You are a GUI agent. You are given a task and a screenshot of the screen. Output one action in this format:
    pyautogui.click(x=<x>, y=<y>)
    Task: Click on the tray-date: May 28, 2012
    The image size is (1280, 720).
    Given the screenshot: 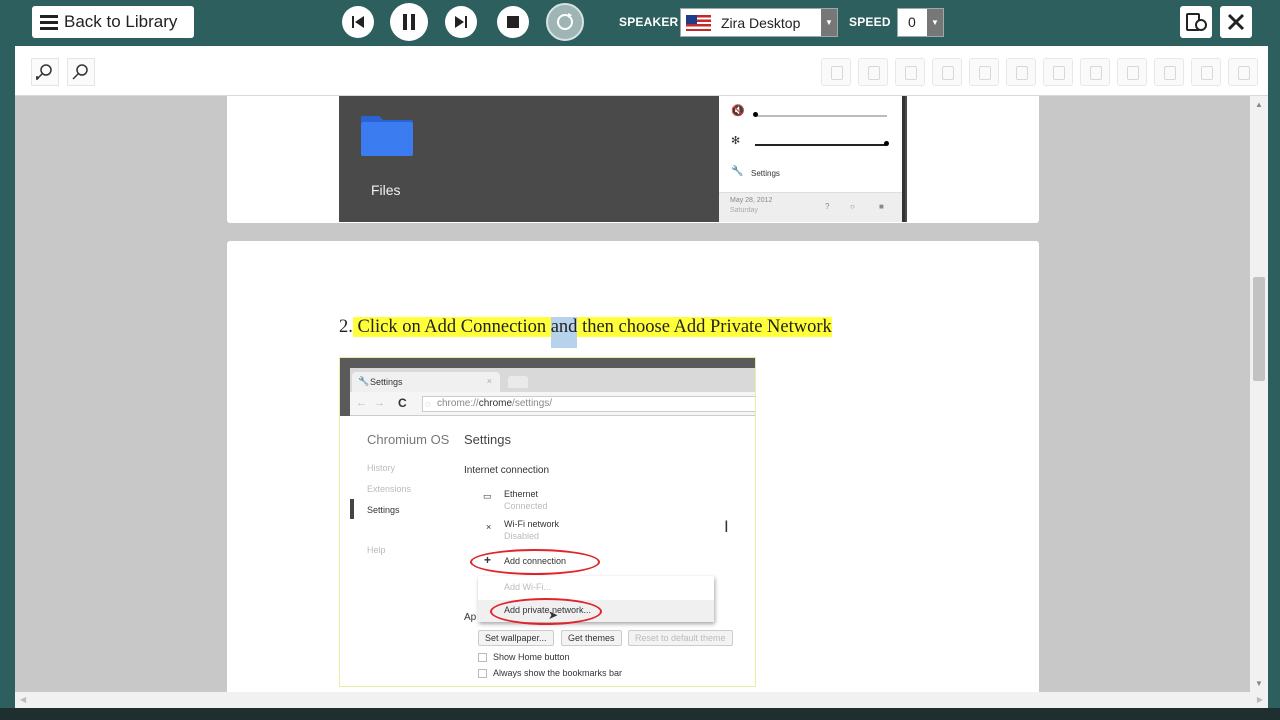 What is the action you would take?
    pyautogui.click(x=751, y=200)
    